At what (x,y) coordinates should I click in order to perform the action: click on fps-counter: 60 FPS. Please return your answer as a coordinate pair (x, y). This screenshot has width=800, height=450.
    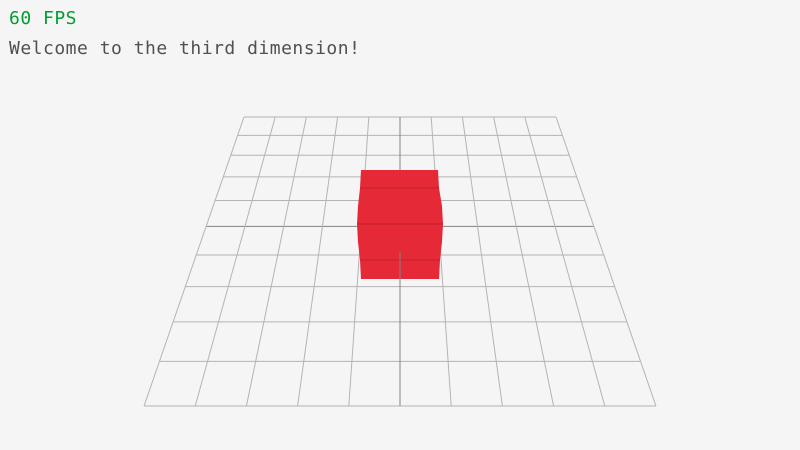
    Looking at the image, I should click on (43, 18).